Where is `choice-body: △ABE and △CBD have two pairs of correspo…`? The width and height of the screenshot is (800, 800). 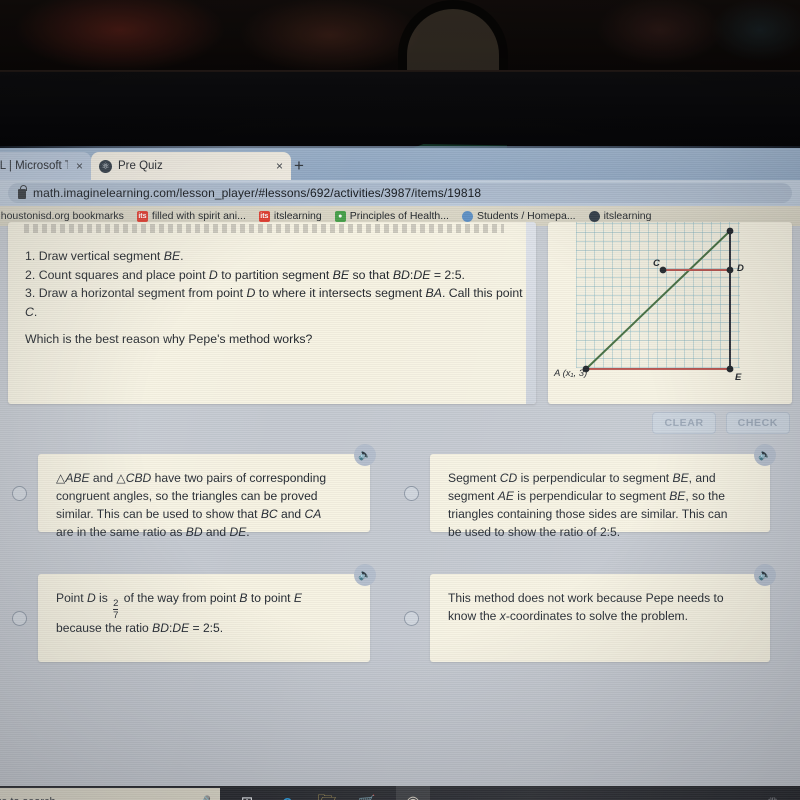
choice-body: △ABE and △CBD have two pairs of correspo… is located at coordinates (207, 491).